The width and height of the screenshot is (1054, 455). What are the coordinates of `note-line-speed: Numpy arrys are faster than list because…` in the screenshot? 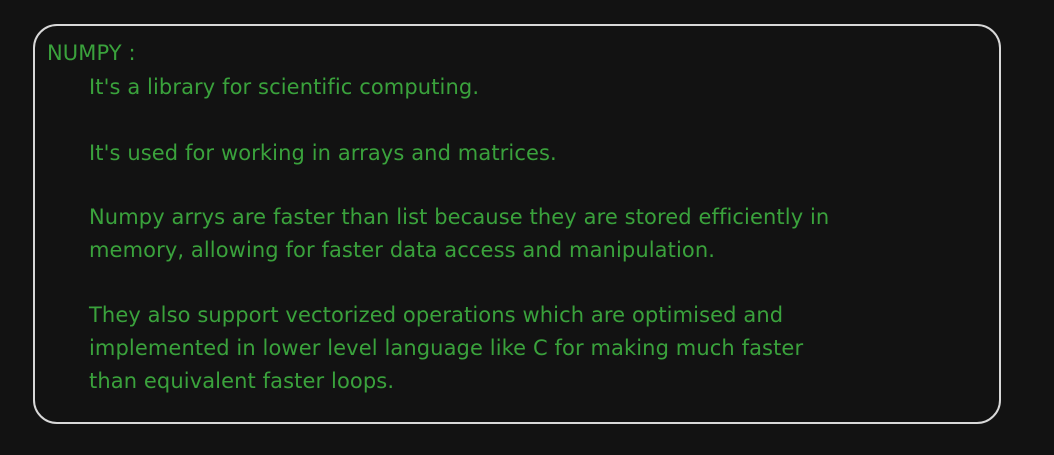 It's located at (459, 233).